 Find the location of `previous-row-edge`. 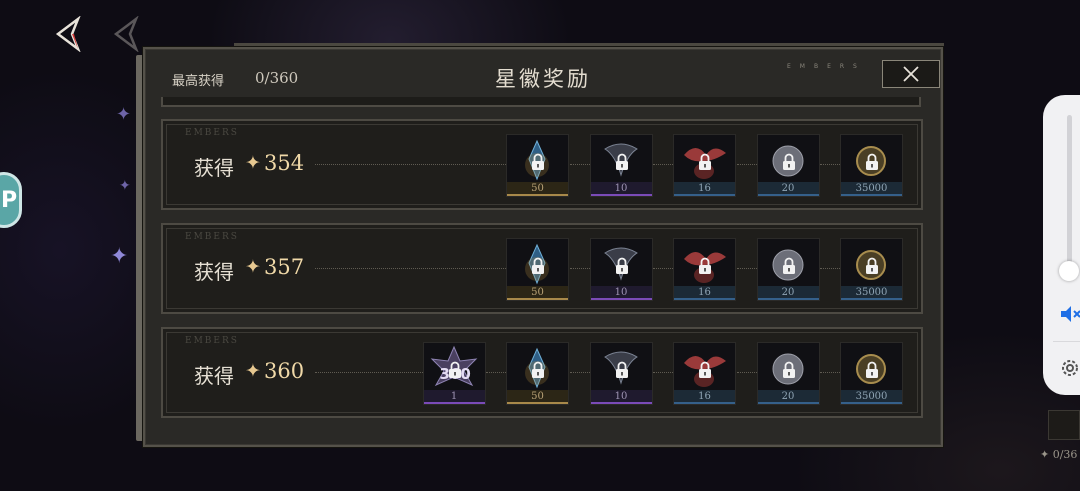

previous-row-edge is located at coordinates (541, 102).